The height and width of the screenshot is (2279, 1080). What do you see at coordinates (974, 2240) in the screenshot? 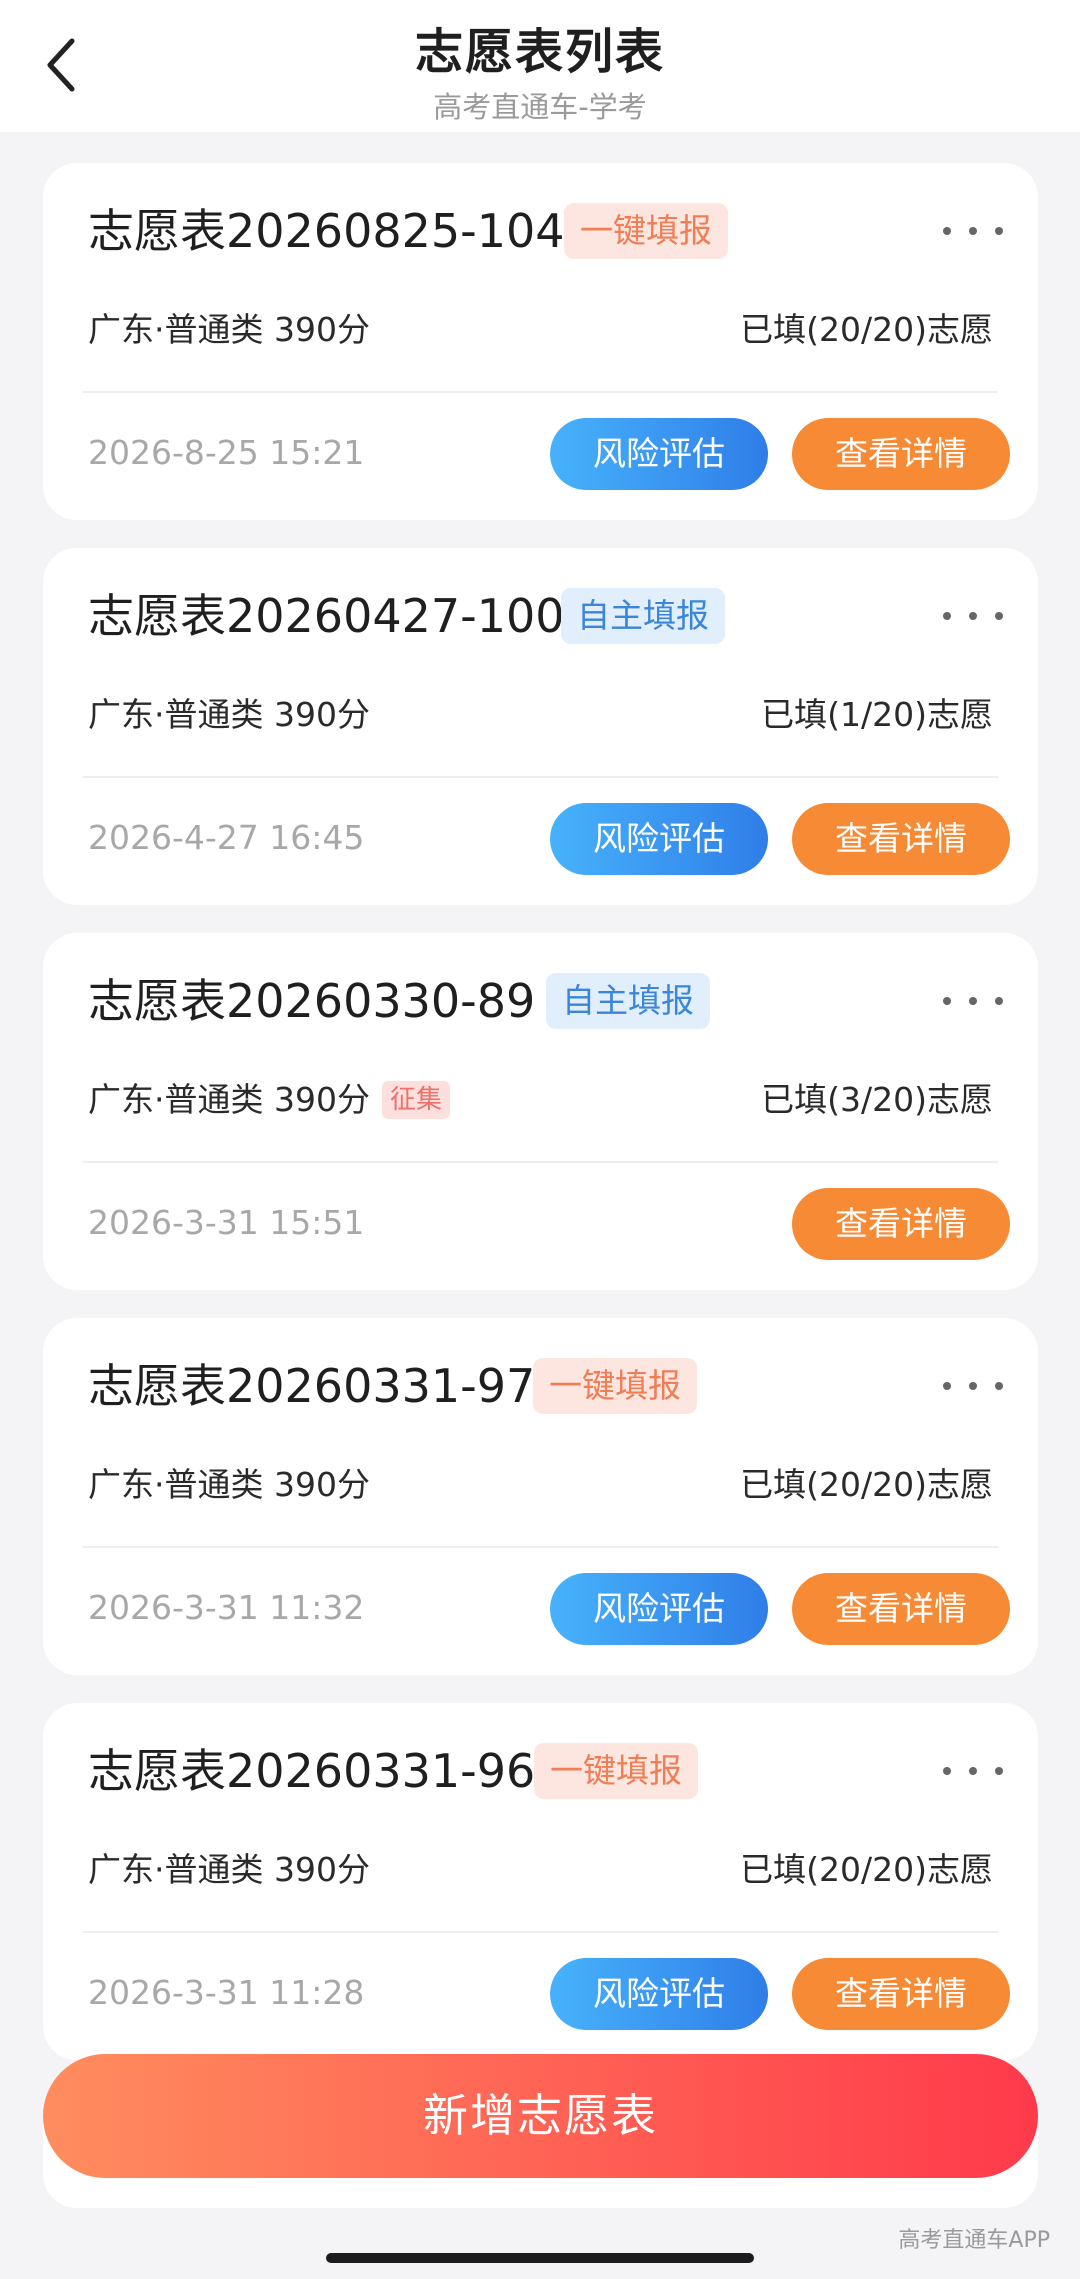
I see `watermark: 高考直通车APP` at bounding box center [974, 2240].